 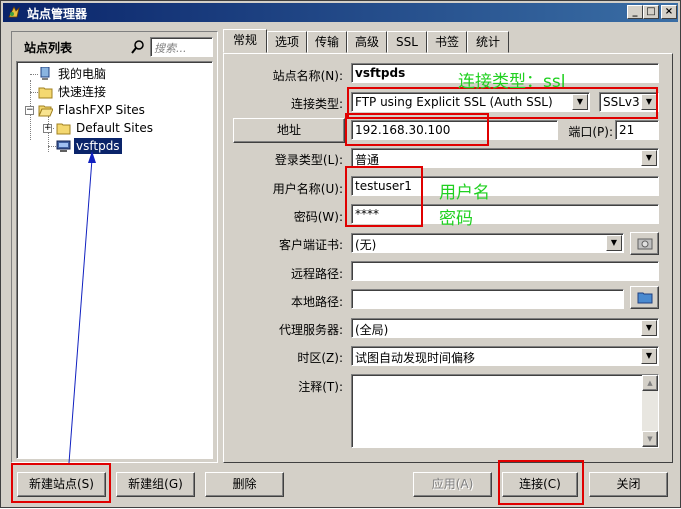 What do you see at coordinates (464, 193) in the screenshot?
I see `annotation-username: 用户名` at bounding box center [464, 193].